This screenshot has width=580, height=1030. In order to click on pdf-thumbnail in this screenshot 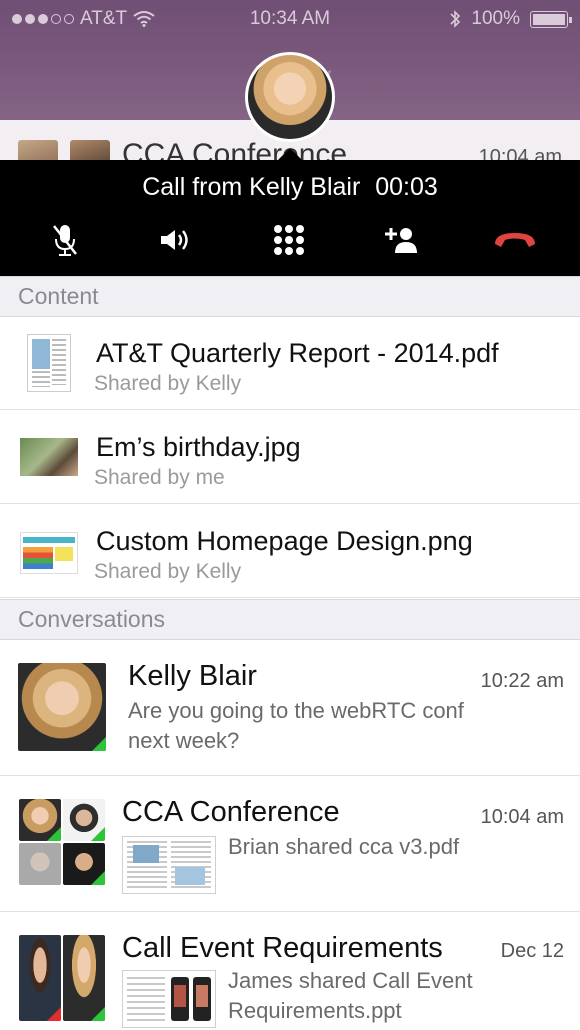, I will do `click(49, 363)`.